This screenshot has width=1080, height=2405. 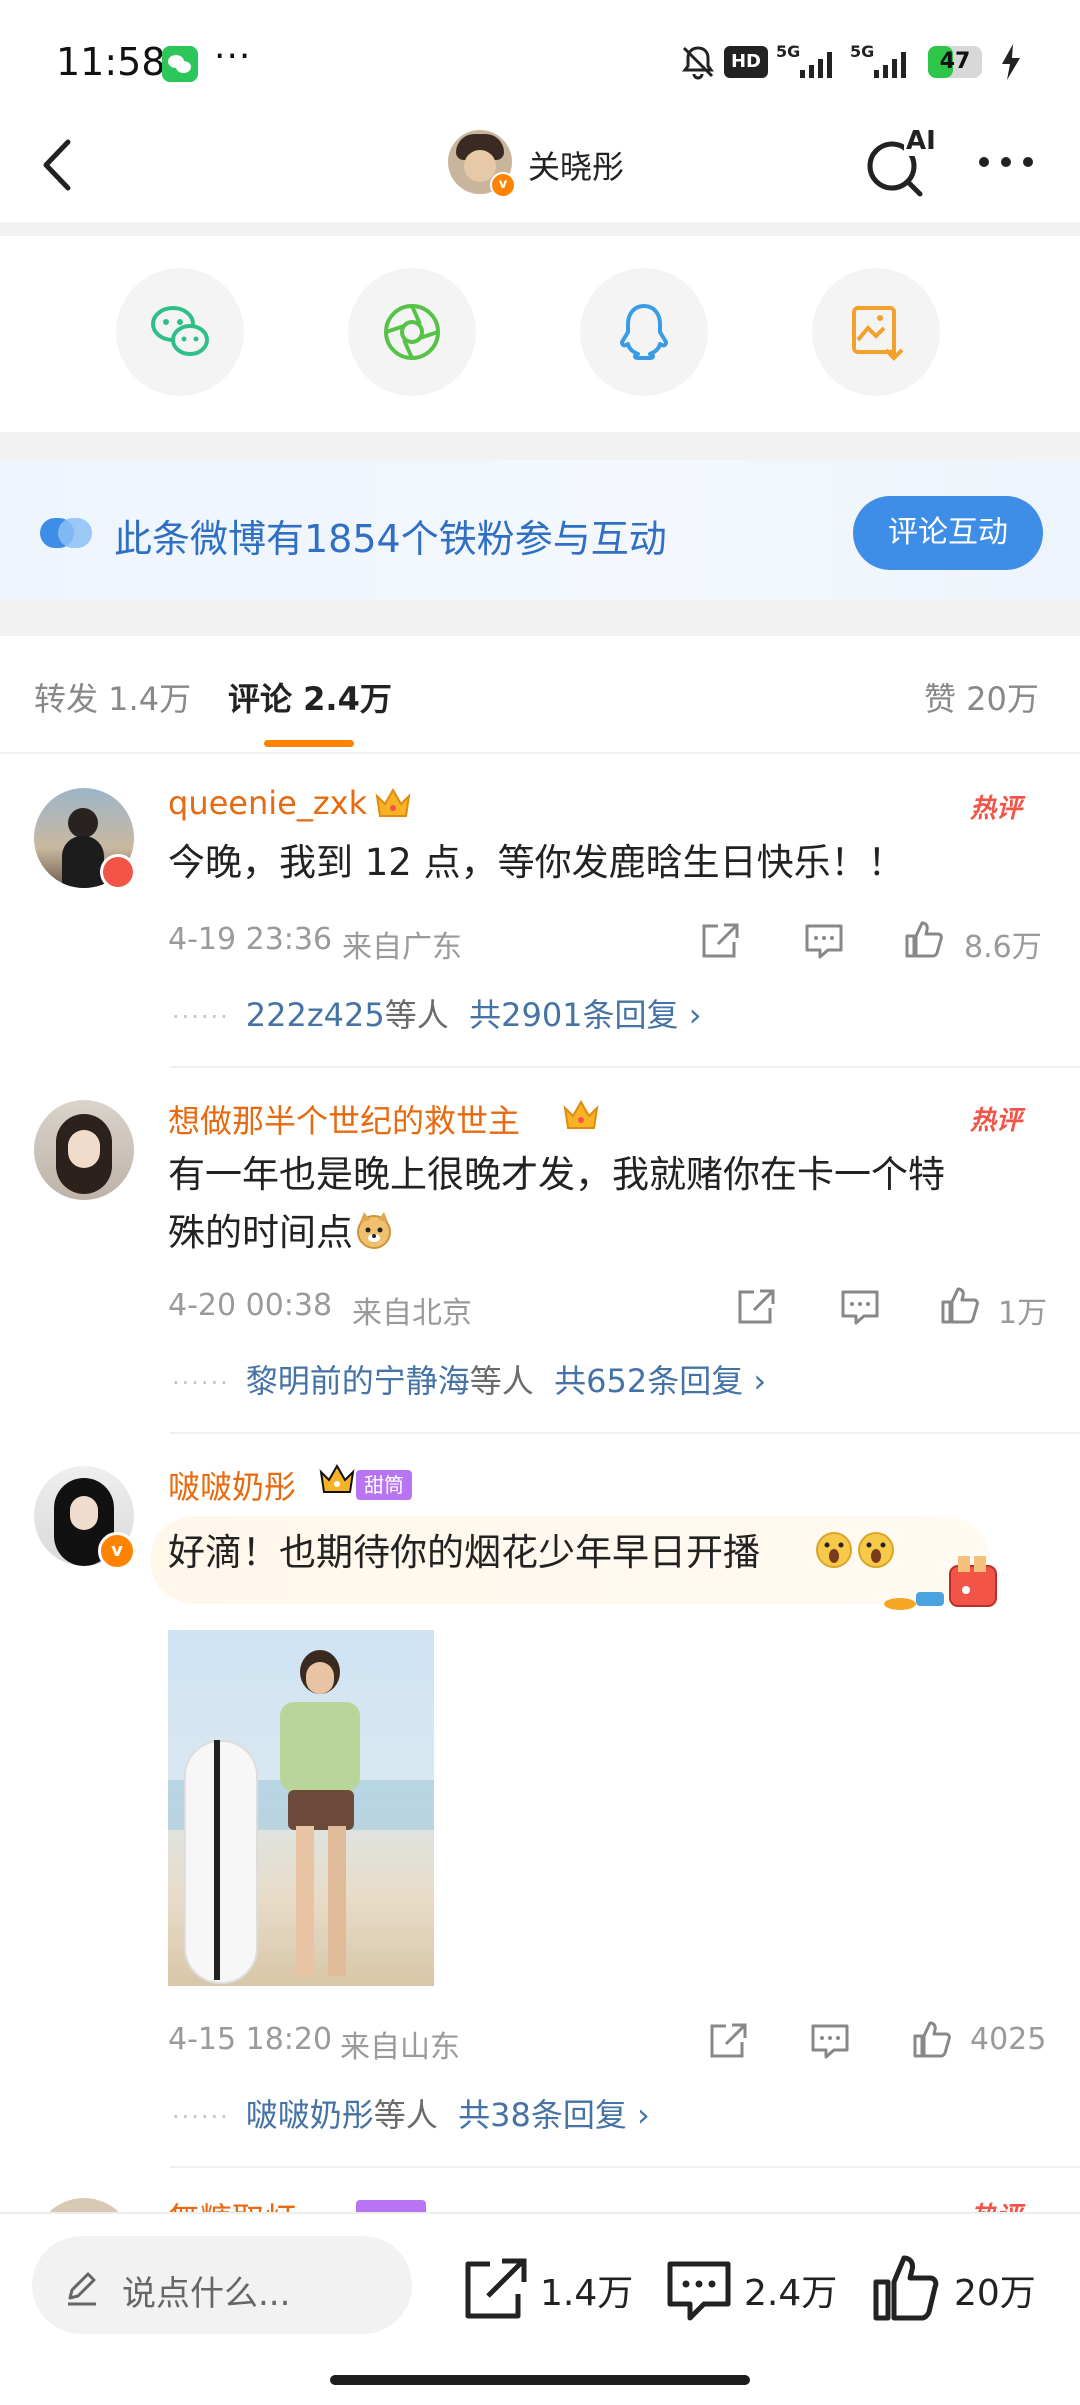 I want to click on save-image-icon, so click(x=878, y=333).